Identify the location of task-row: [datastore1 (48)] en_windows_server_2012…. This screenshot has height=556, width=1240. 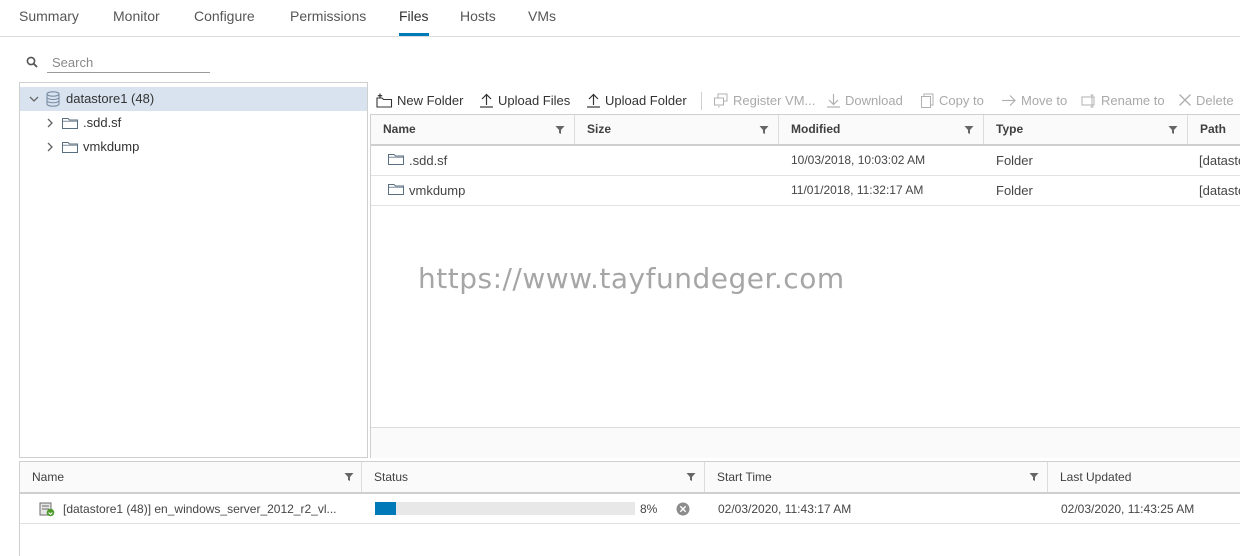
(630, 509).